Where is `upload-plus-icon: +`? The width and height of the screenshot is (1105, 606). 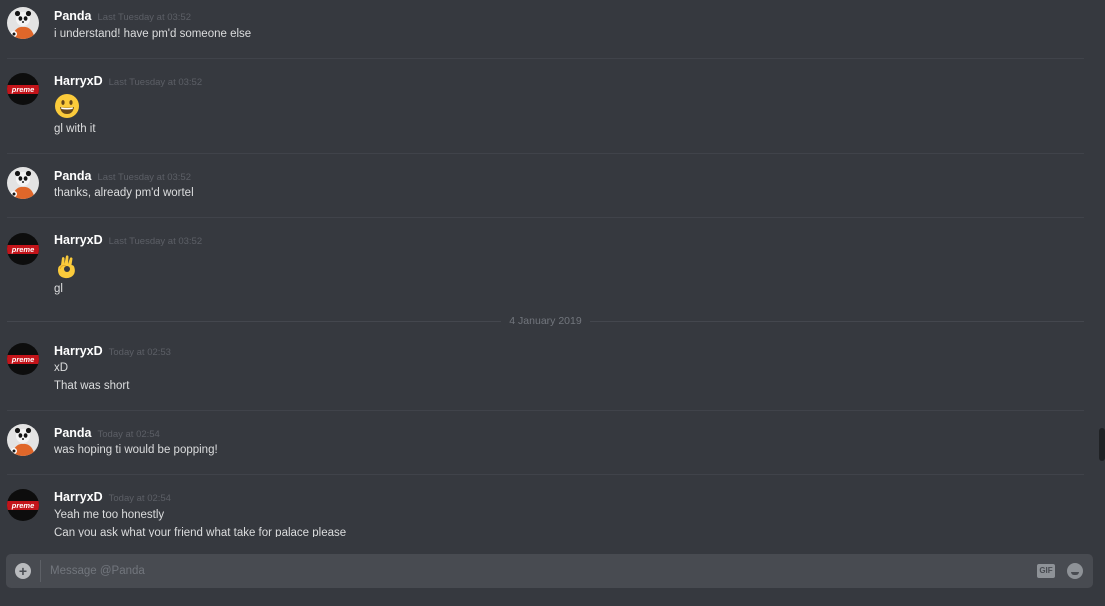 upload-plus-icon: + is located at coordinates (23, 571).